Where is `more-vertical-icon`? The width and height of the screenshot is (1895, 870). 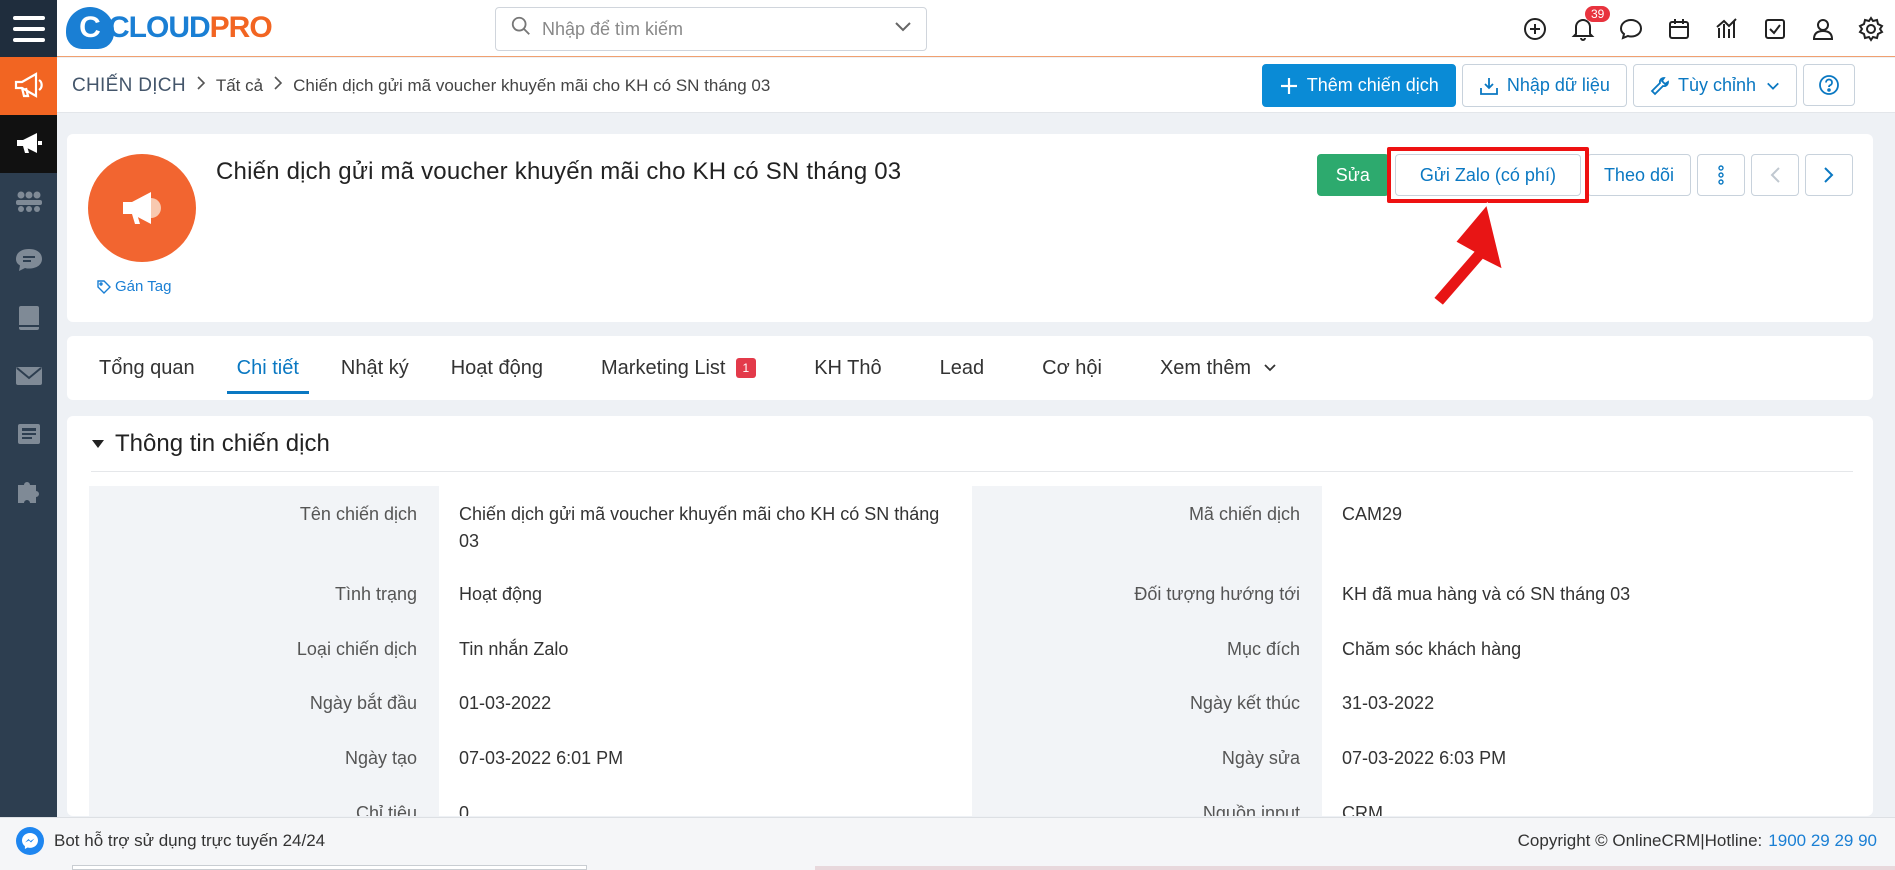 more-vertical-icon is located at coordinates (1721, 175).